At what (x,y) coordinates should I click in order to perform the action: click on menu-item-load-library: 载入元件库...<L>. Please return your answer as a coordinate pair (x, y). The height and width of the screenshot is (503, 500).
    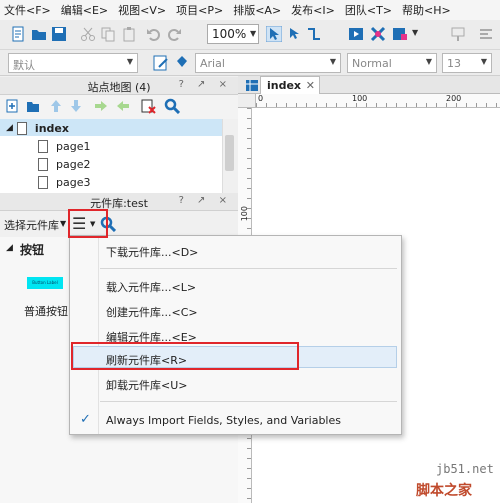
    Looking at the image, I should click on (151, 287).